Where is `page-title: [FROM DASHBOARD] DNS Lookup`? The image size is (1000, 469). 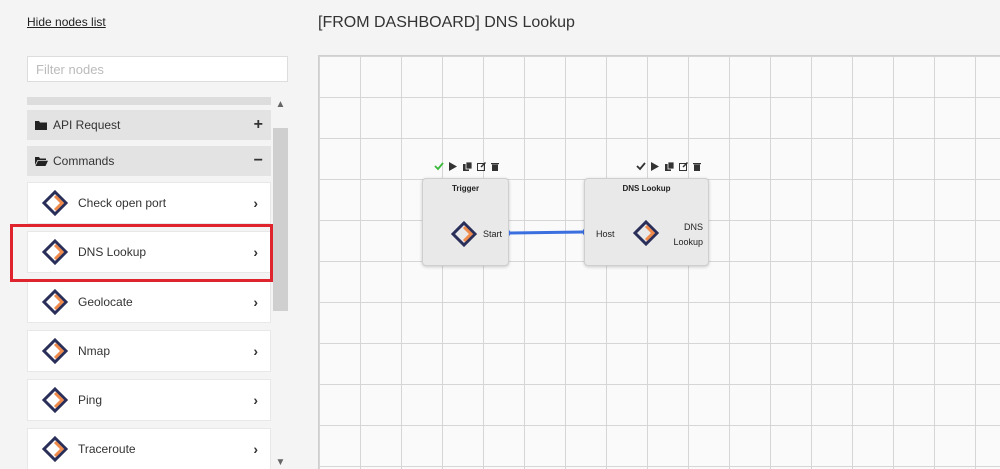 page-title: [FROM DASHBOARD] DNS Lookup is located at coordinates (446, 22).